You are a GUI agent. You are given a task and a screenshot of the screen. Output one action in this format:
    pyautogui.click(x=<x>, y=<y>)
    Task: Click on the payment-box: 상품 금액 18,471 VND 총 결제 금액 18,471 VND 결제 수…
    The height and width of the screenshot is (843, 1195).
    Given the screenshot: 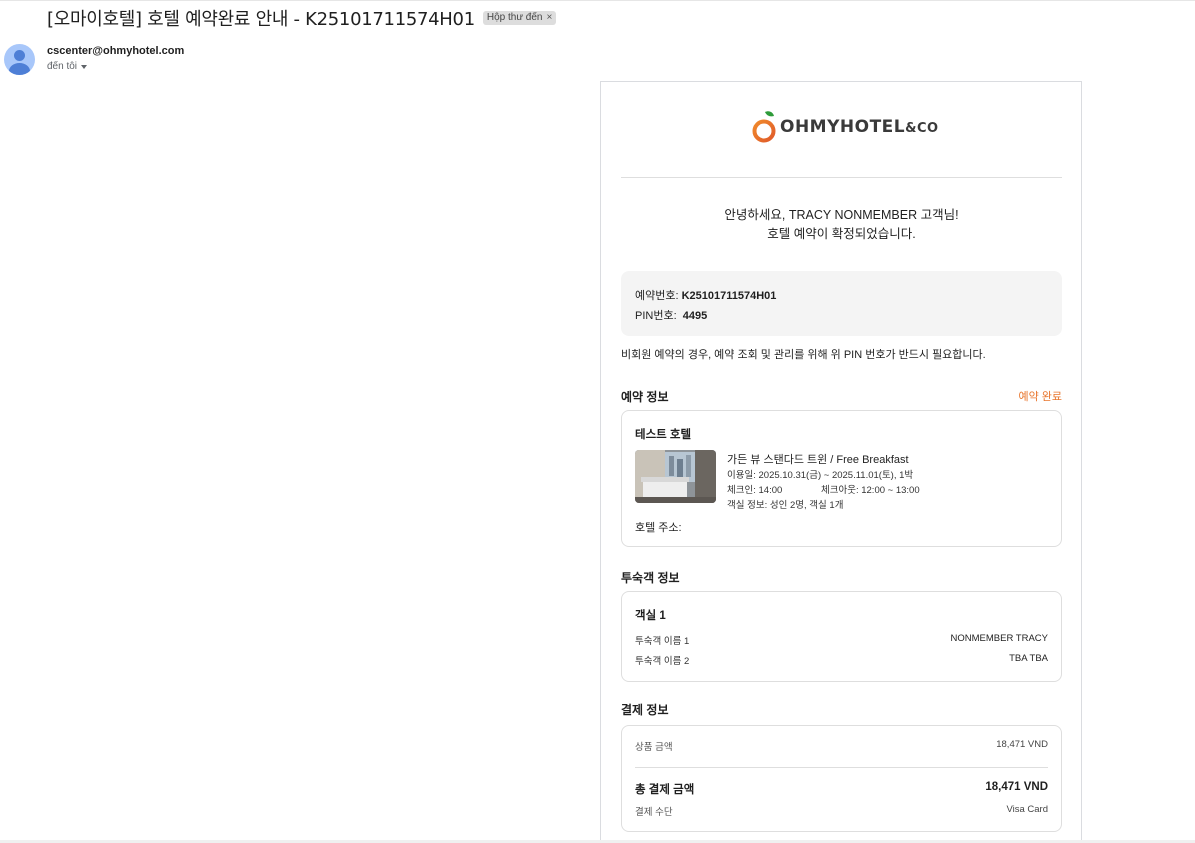 What is the action you would take?
    pyautogui.click(x=841, y=778)
    